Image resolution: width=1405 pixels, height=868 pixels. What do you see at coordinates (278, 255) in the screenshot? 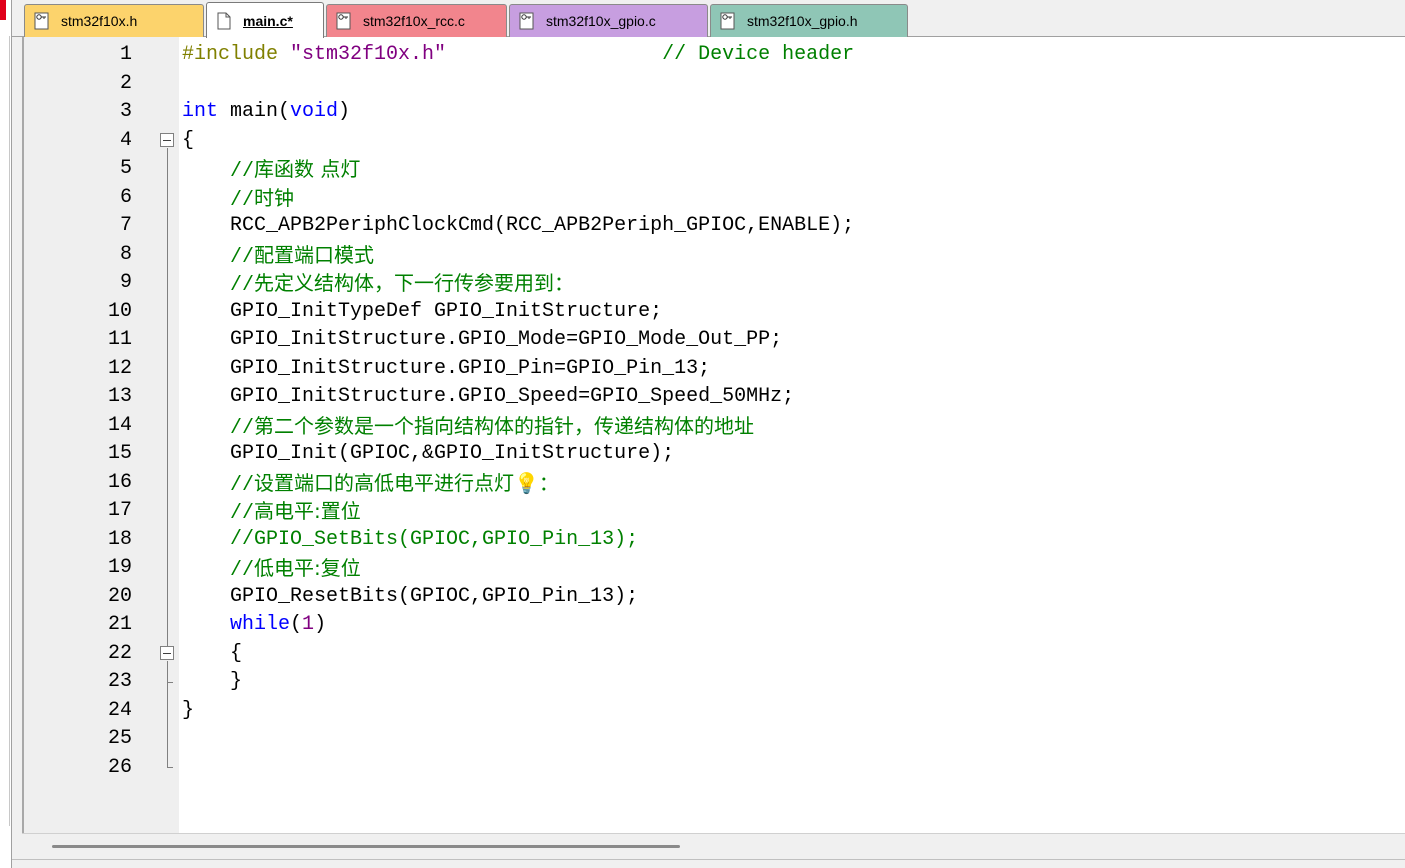
I see `code-line: //配置端口模式` at bounding box center [278, 255].